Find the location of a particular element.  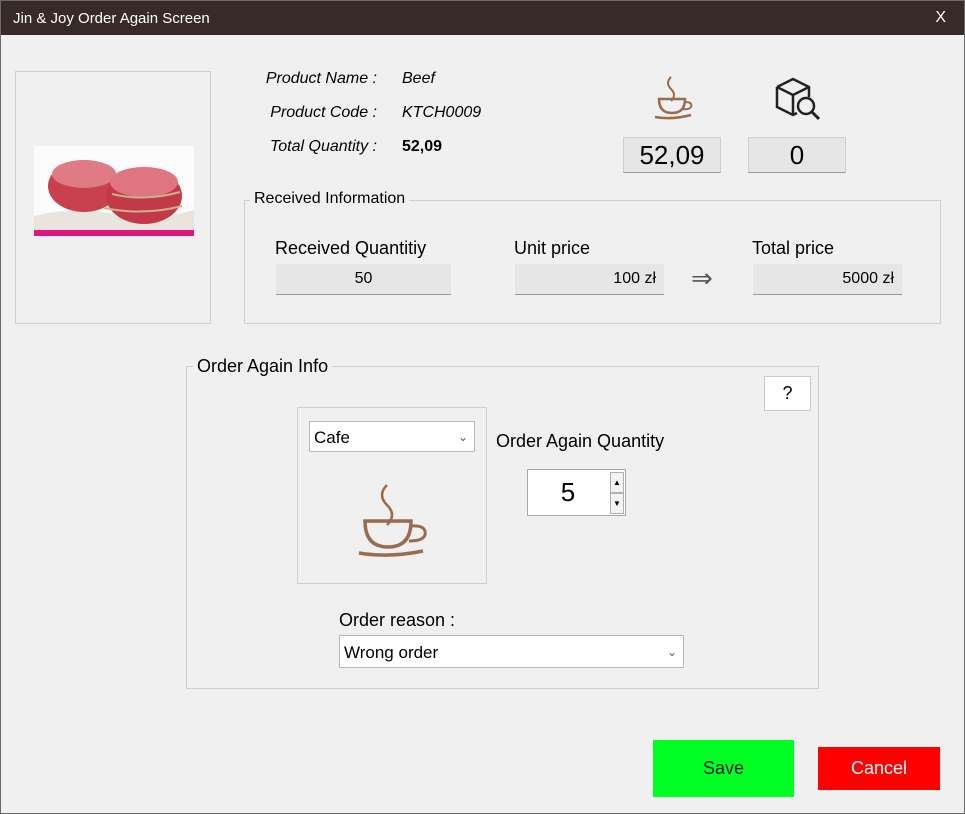

cancel-button: Cancel is located at coordinates (879, 768).